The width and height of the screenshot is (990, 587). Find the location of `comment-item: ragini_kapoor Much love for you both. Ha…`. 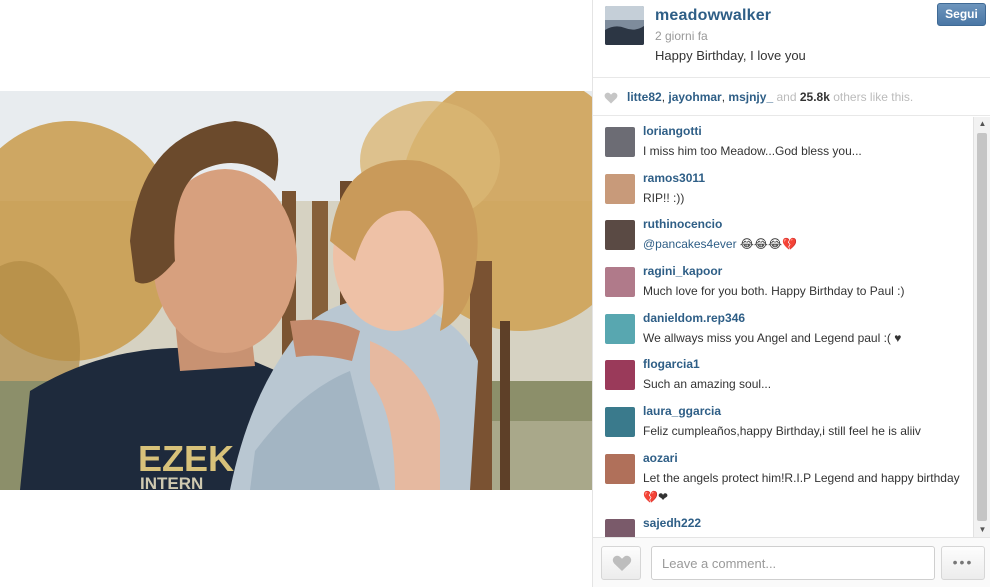

comment-item: ragini_kapoor Much love for you both. Ha… is located at coordinates (783, 284).